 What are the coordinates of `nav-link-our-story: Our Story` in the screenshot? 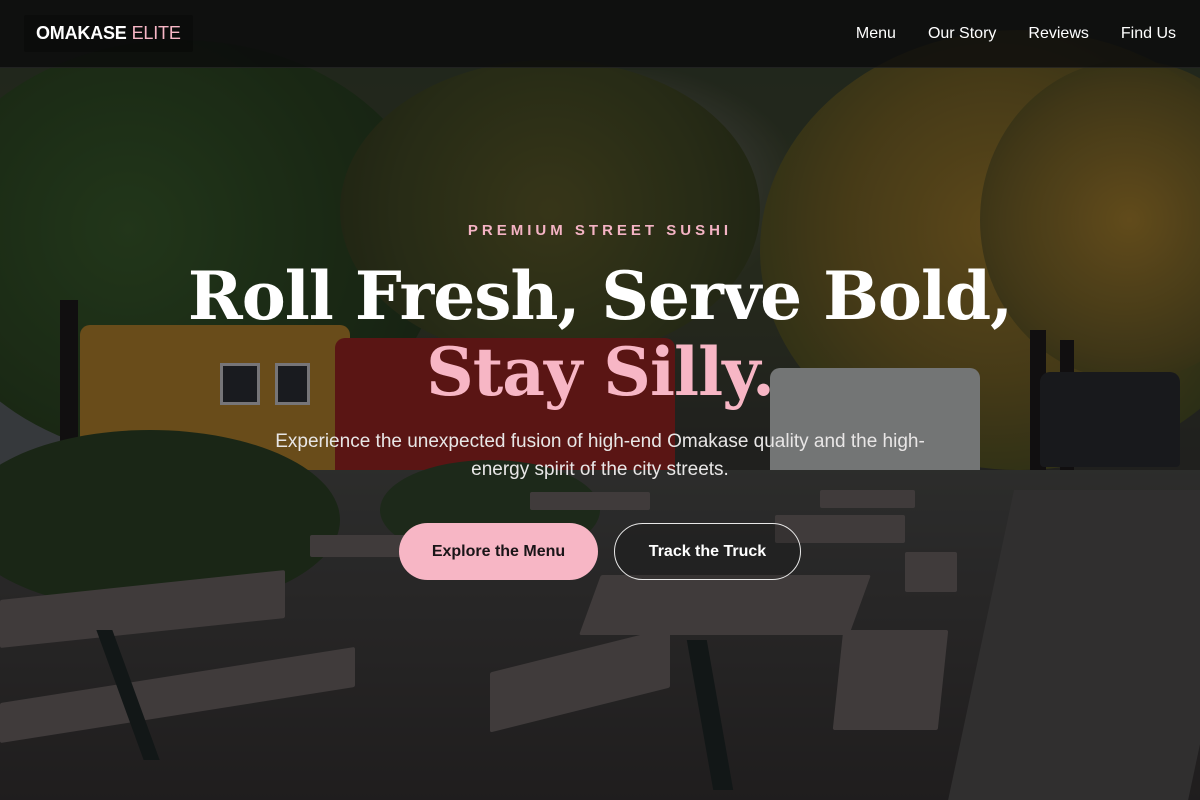 It's located at (962, 34).